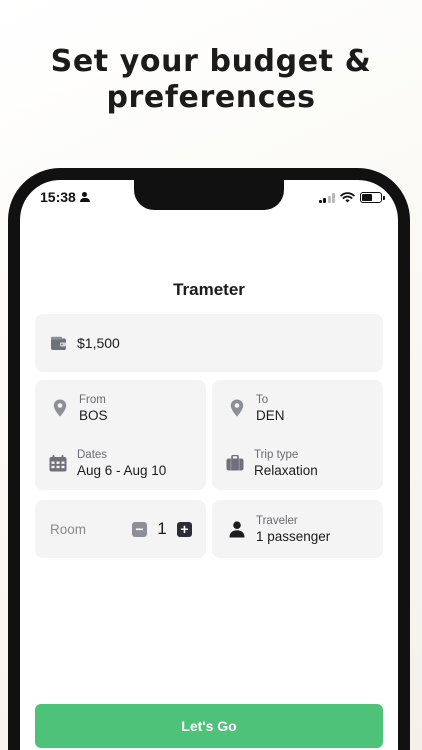  What do you see at coordinates (211, 97) in the screenshot?
I see `headline-line-2: preferences` at bounding box center [211, 97].